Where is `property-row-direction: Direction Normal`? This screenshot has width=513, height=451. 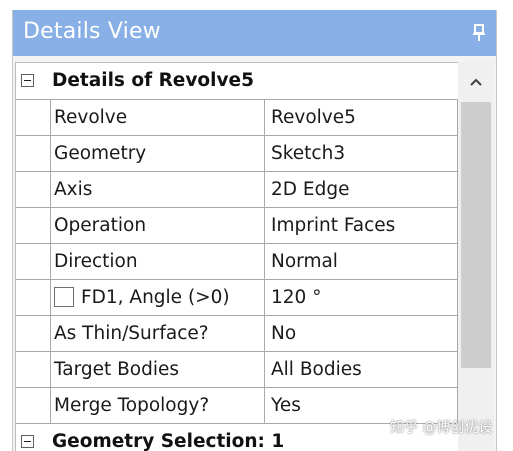
property-row-direction: Direction Normal is located at coordinates (237, 261).